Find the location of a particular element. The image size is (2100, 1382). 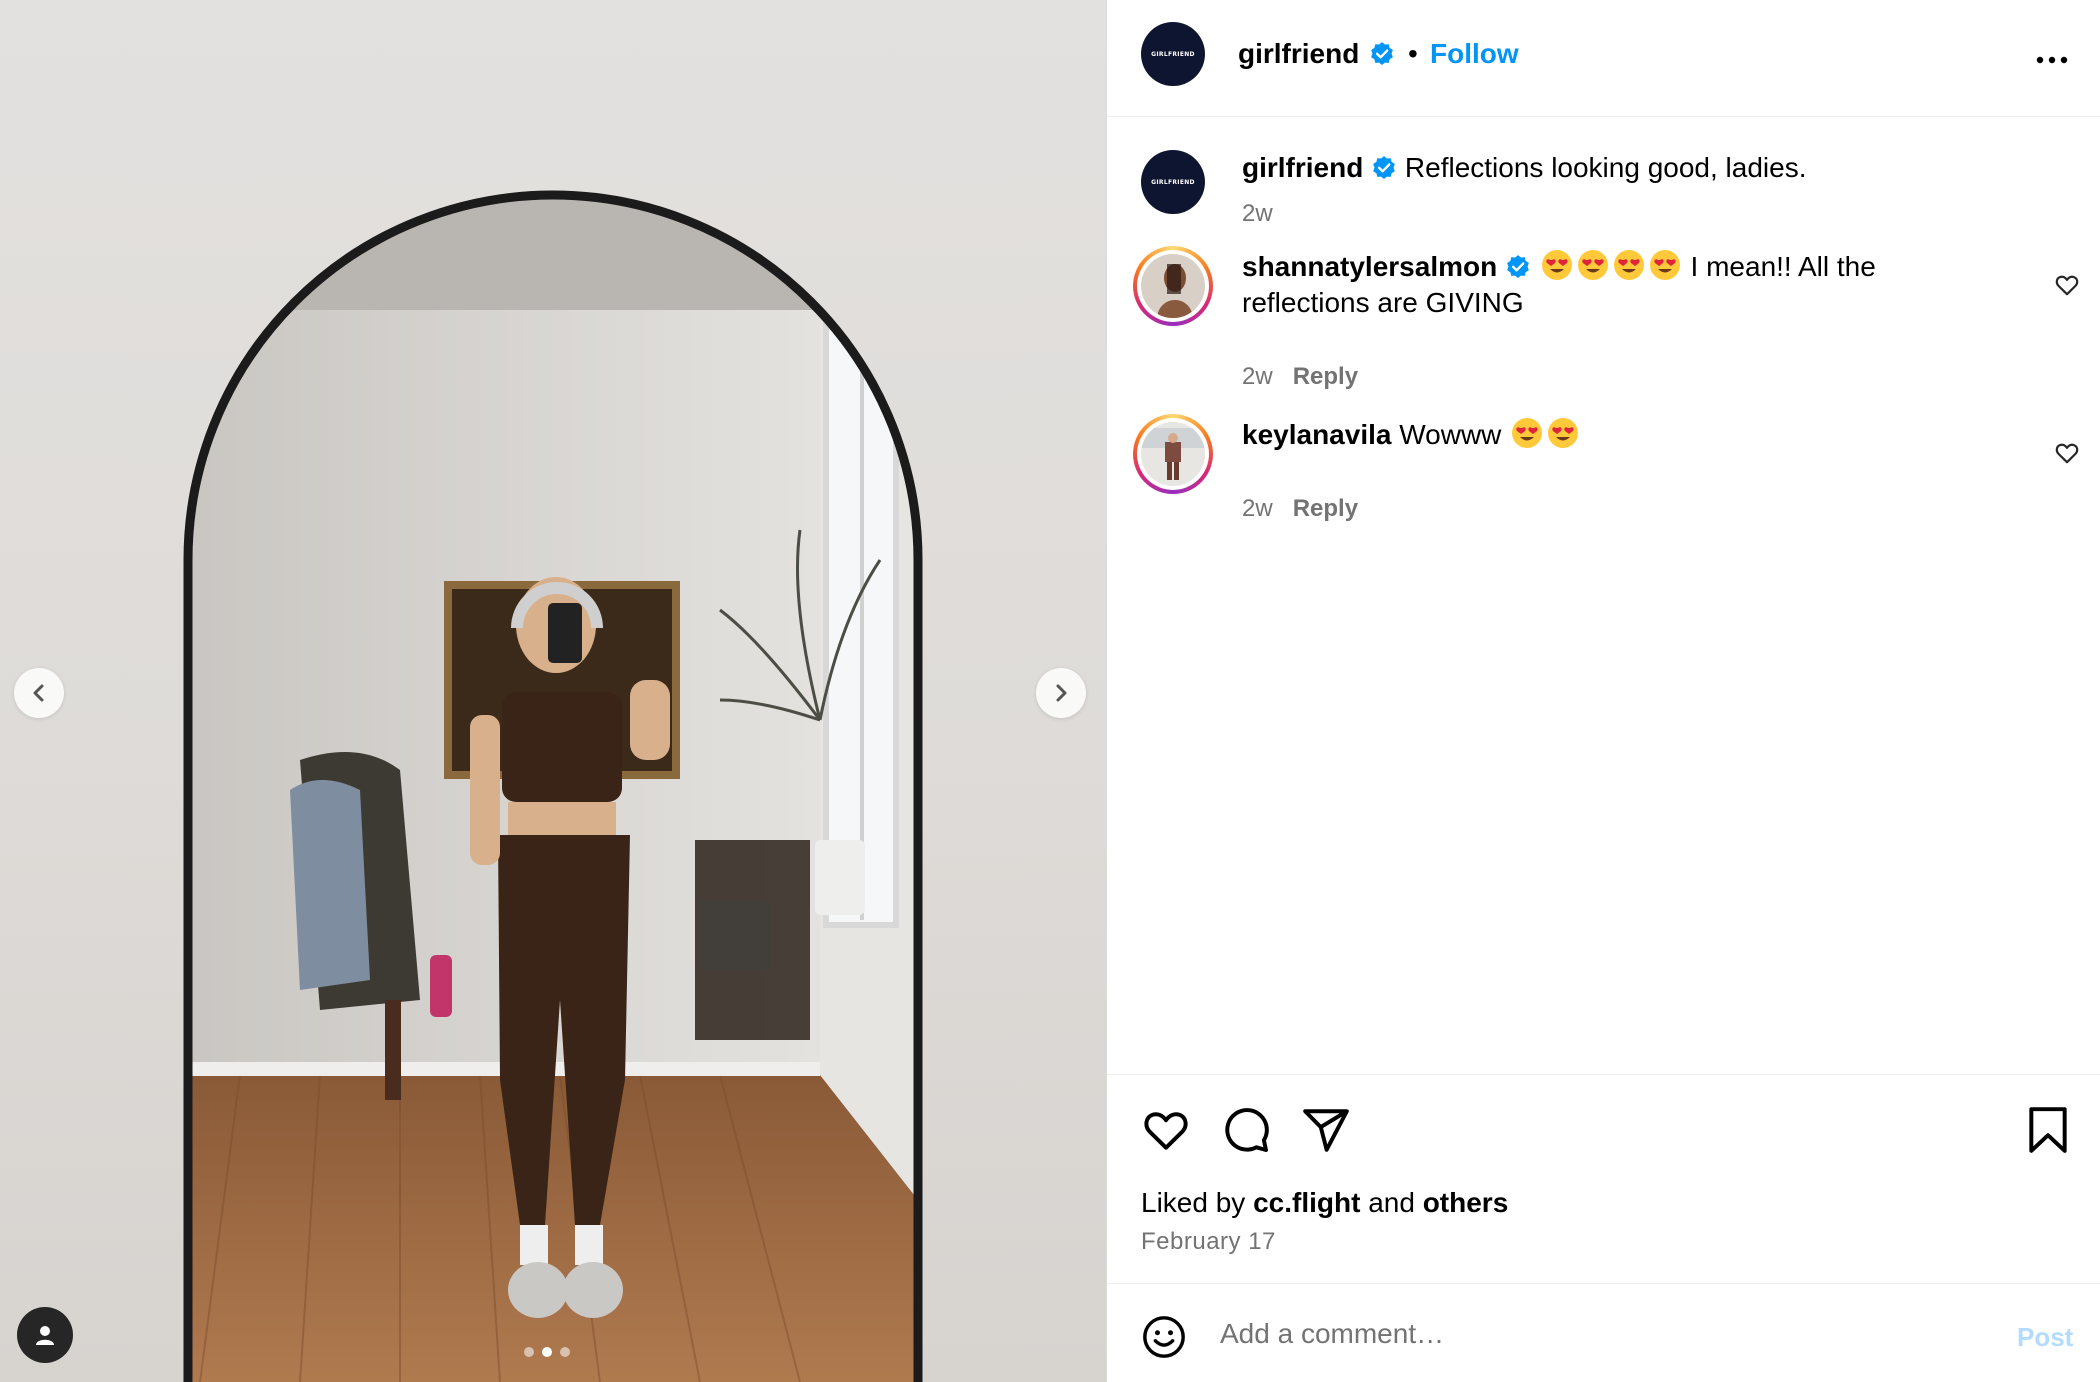

user-tag-icon is located at coordinates (45, 1335).